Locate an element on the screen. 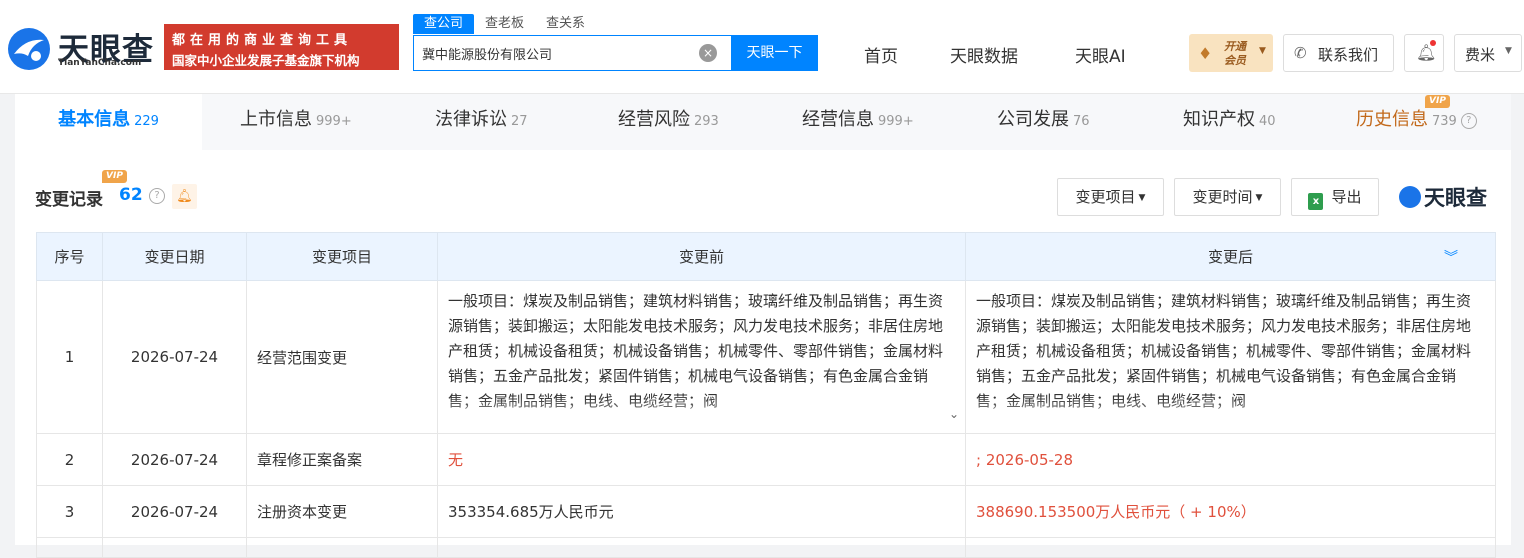  search-tab-boss: 查老板 is located at coordinates (504, 24).